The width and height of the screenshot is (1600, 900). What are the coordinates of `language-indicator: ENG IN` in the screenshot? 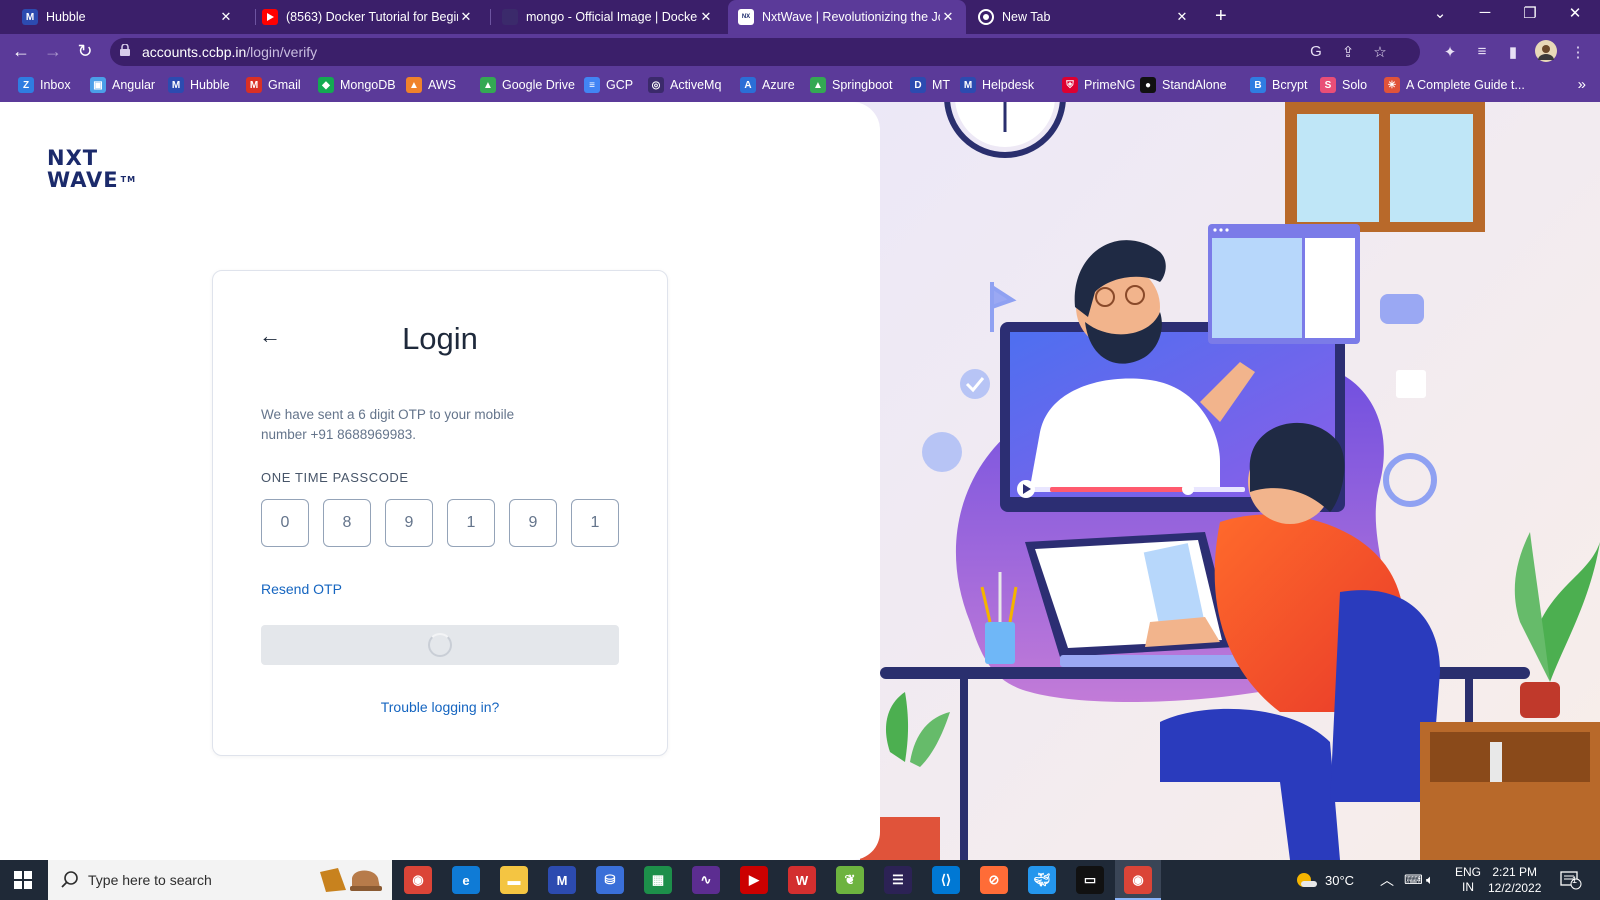 It's located at (1468, 880).